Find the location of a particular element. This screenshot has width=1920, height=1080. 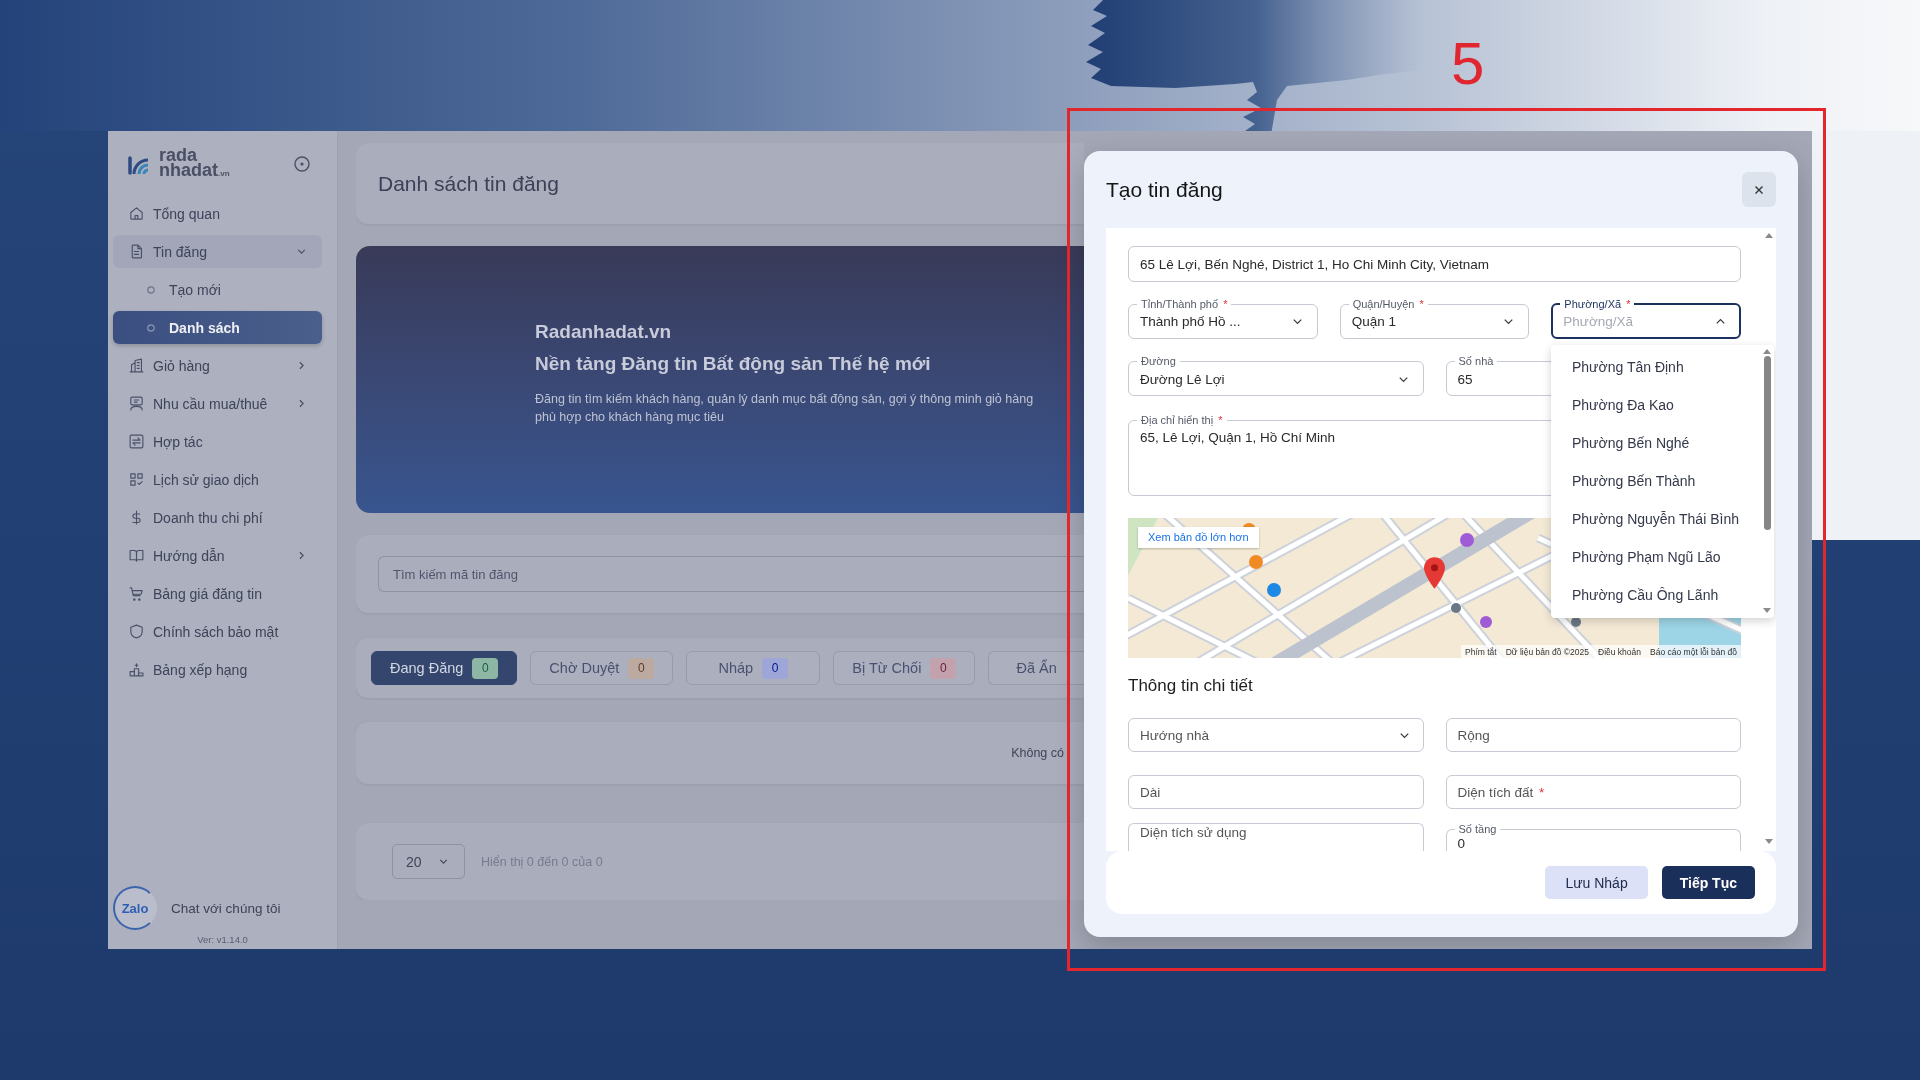

chat-link: Chat với chúng tôi is located at coordinates (226, 908).